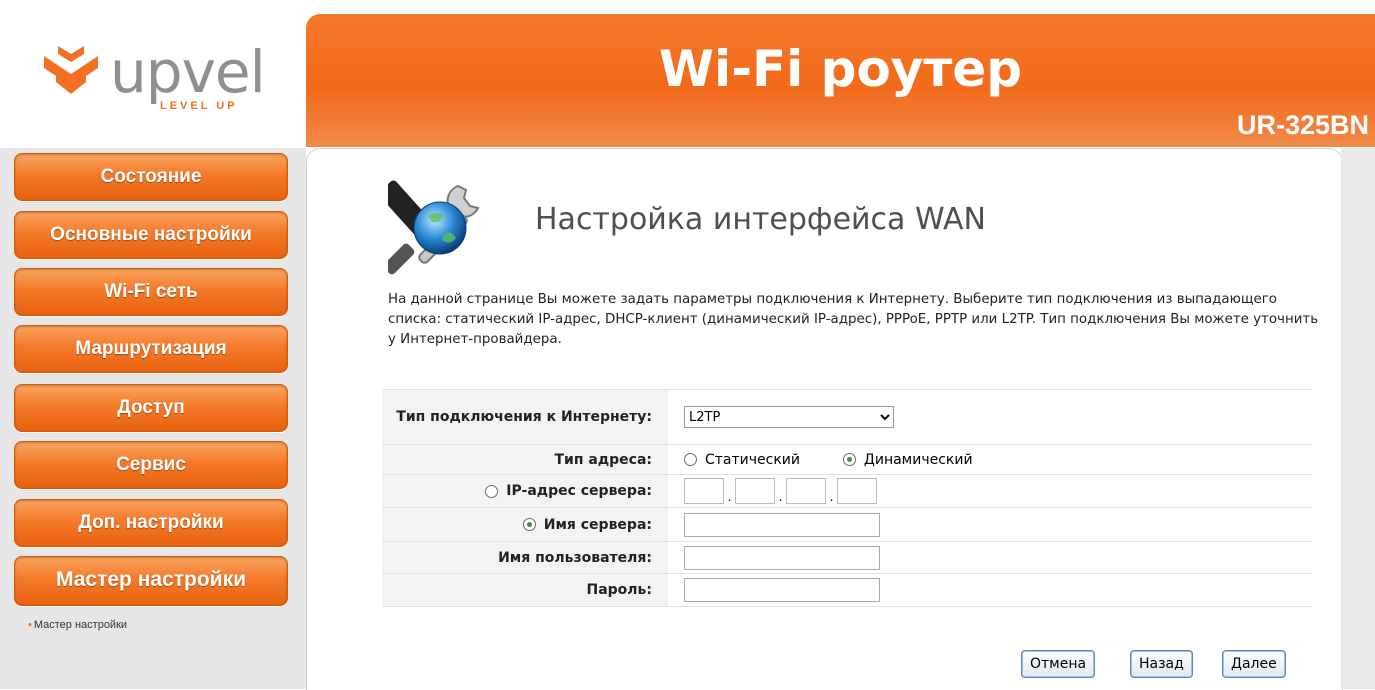 This screenshot has height=690, width=1375. What do you see at coordinates (1161, 664) in the screenshot?
I see `back-button: Назад` at bounding box center [1161, 664].